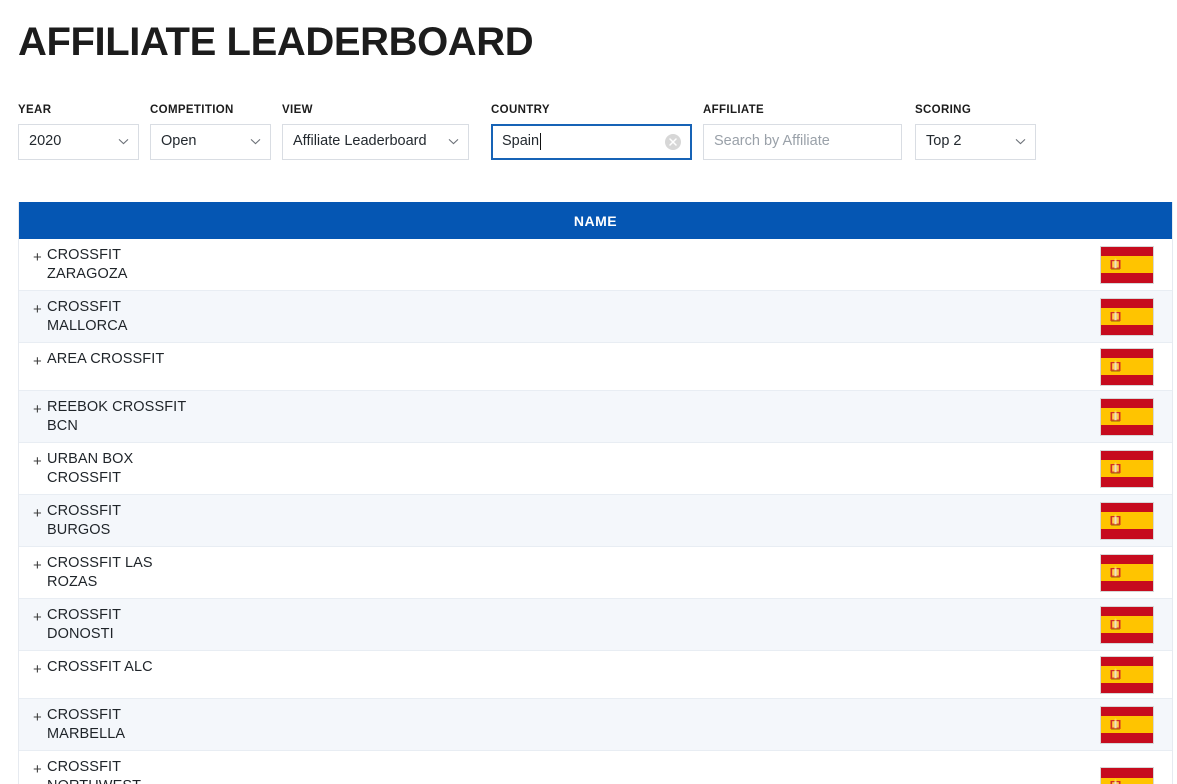 The image size is (1177, 784). I want to click on affiliate-name-line: REEBOK CROSSFIT, so click(117, 407).